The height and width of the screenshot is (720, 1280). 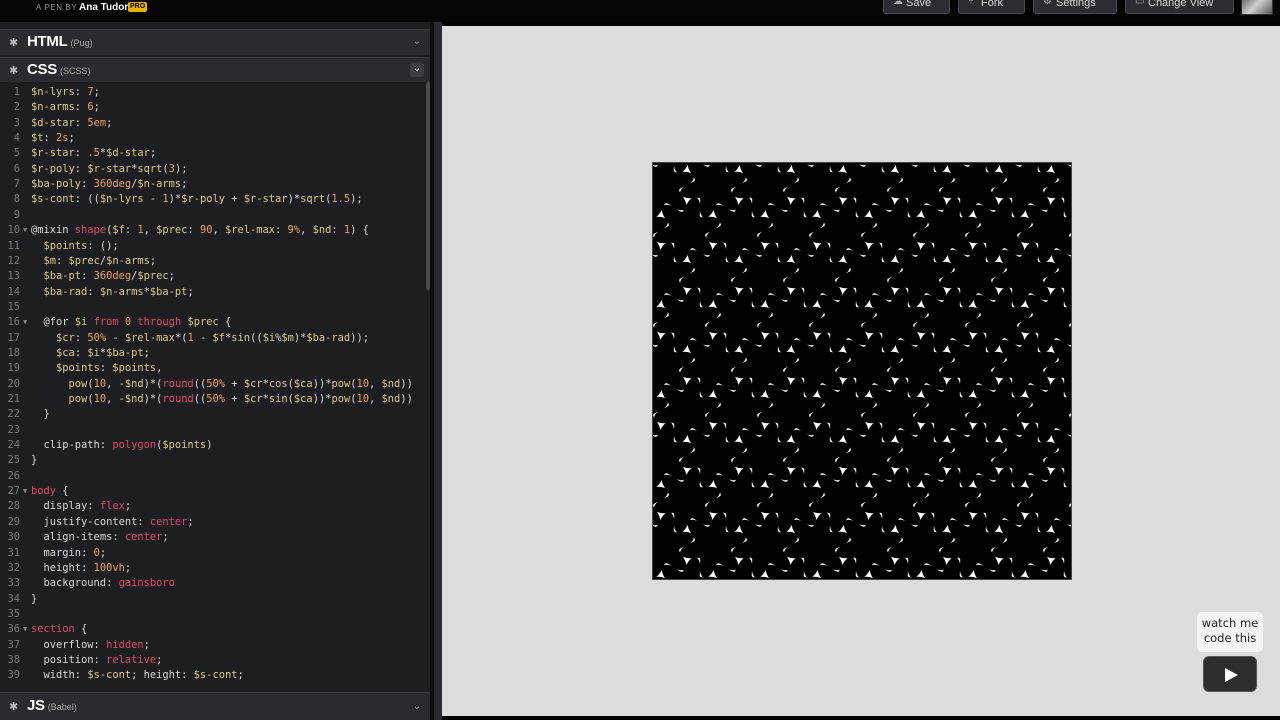 What do you see at coordinates (13, 230) in the screenshot?
I see `line-number: 10` at bounding box center [13, 230].